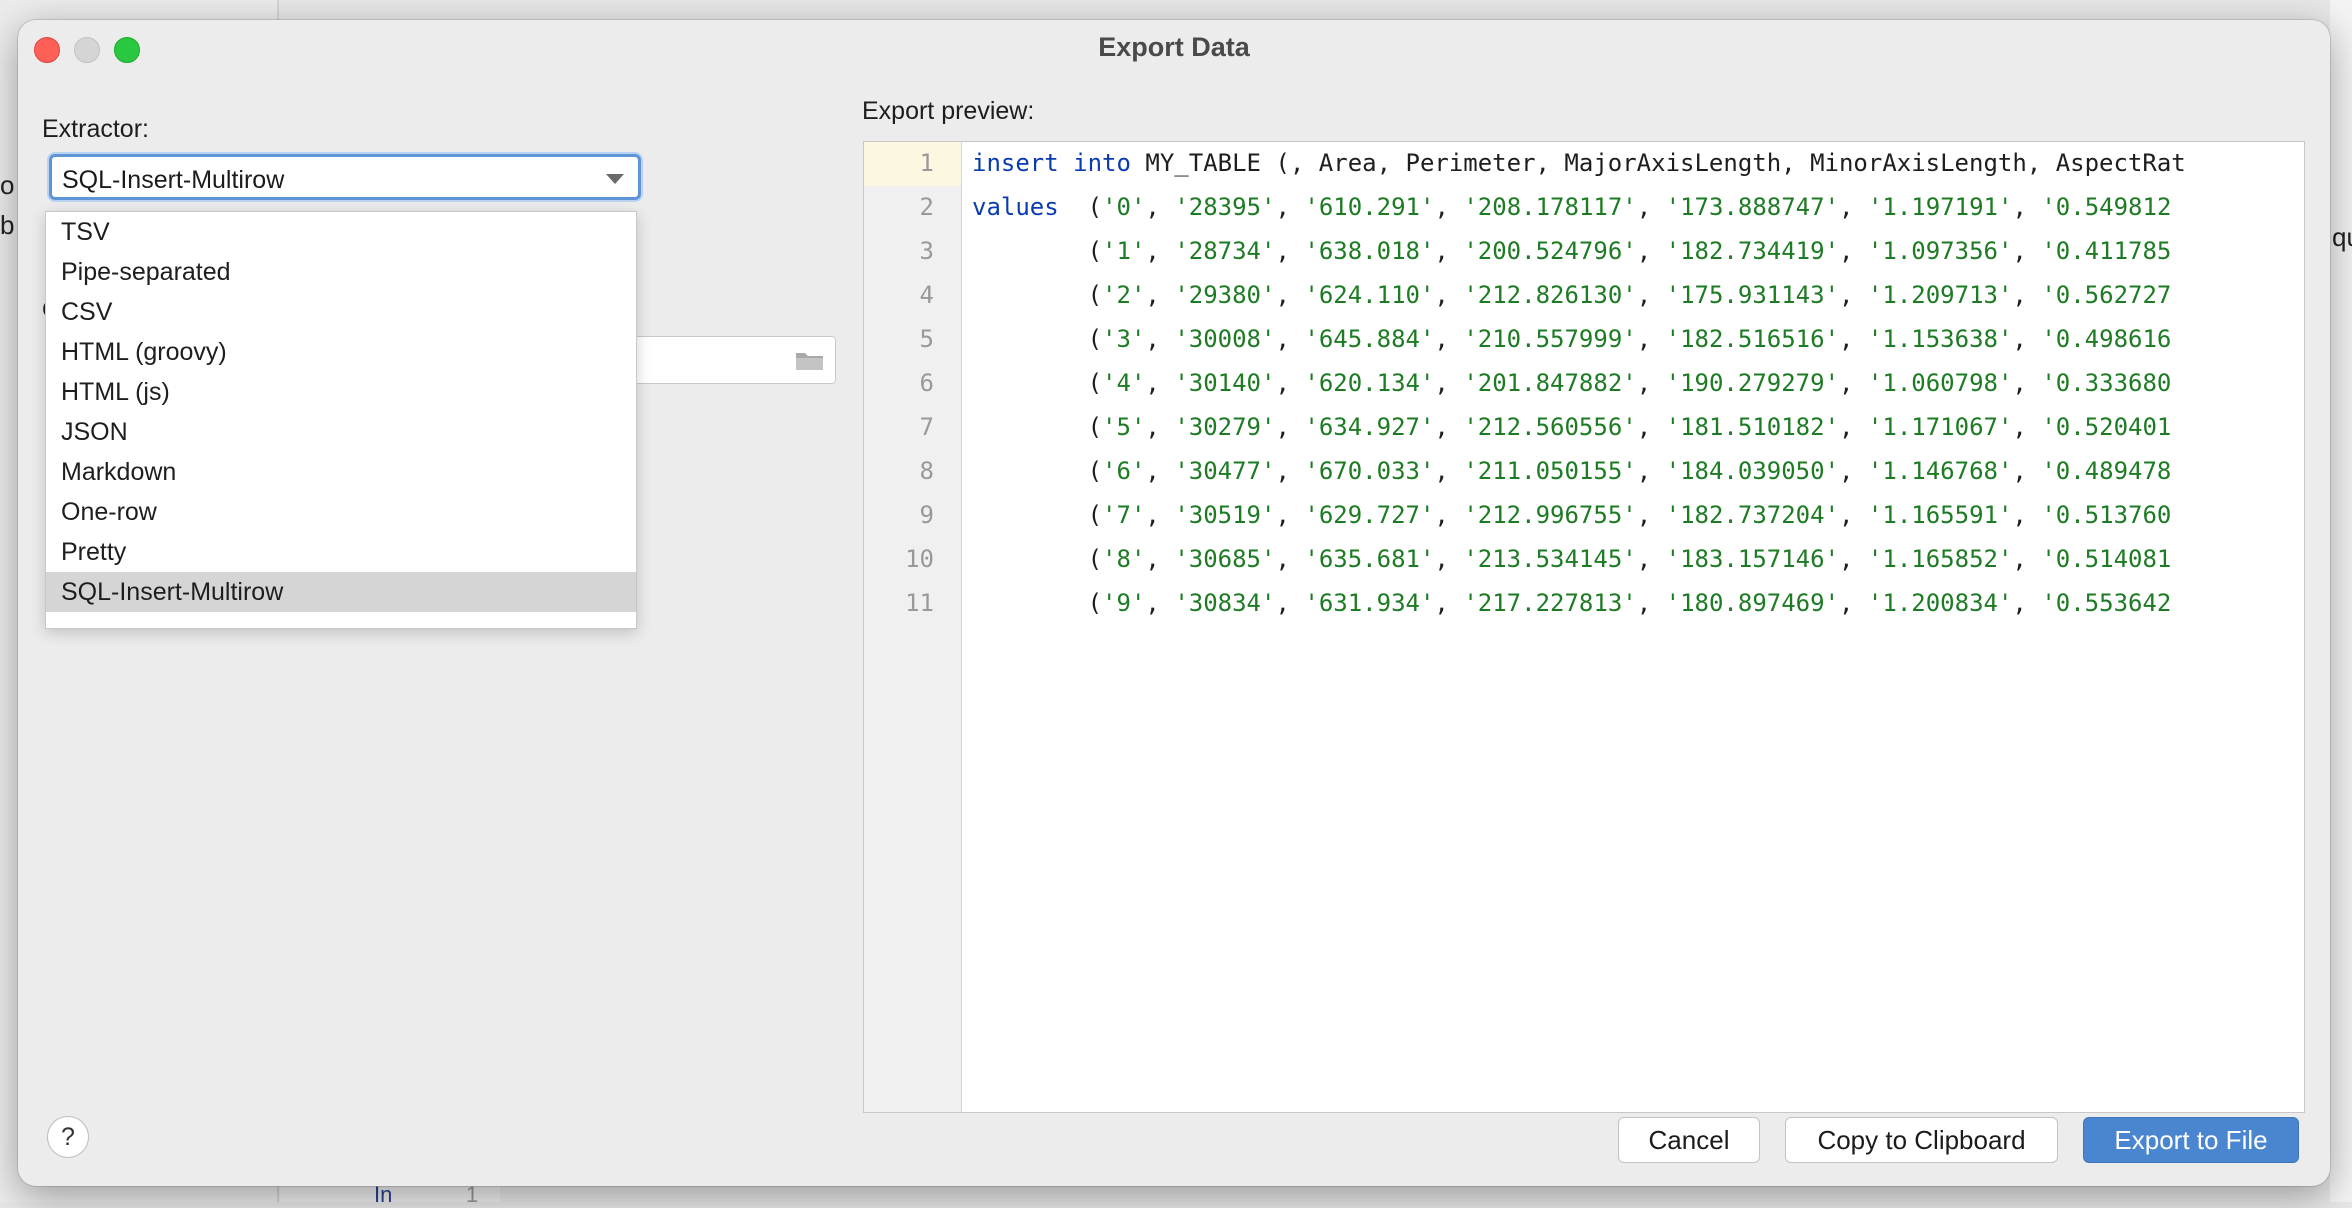  I want to click on code-string: '0.562727, so click(2106, 295).